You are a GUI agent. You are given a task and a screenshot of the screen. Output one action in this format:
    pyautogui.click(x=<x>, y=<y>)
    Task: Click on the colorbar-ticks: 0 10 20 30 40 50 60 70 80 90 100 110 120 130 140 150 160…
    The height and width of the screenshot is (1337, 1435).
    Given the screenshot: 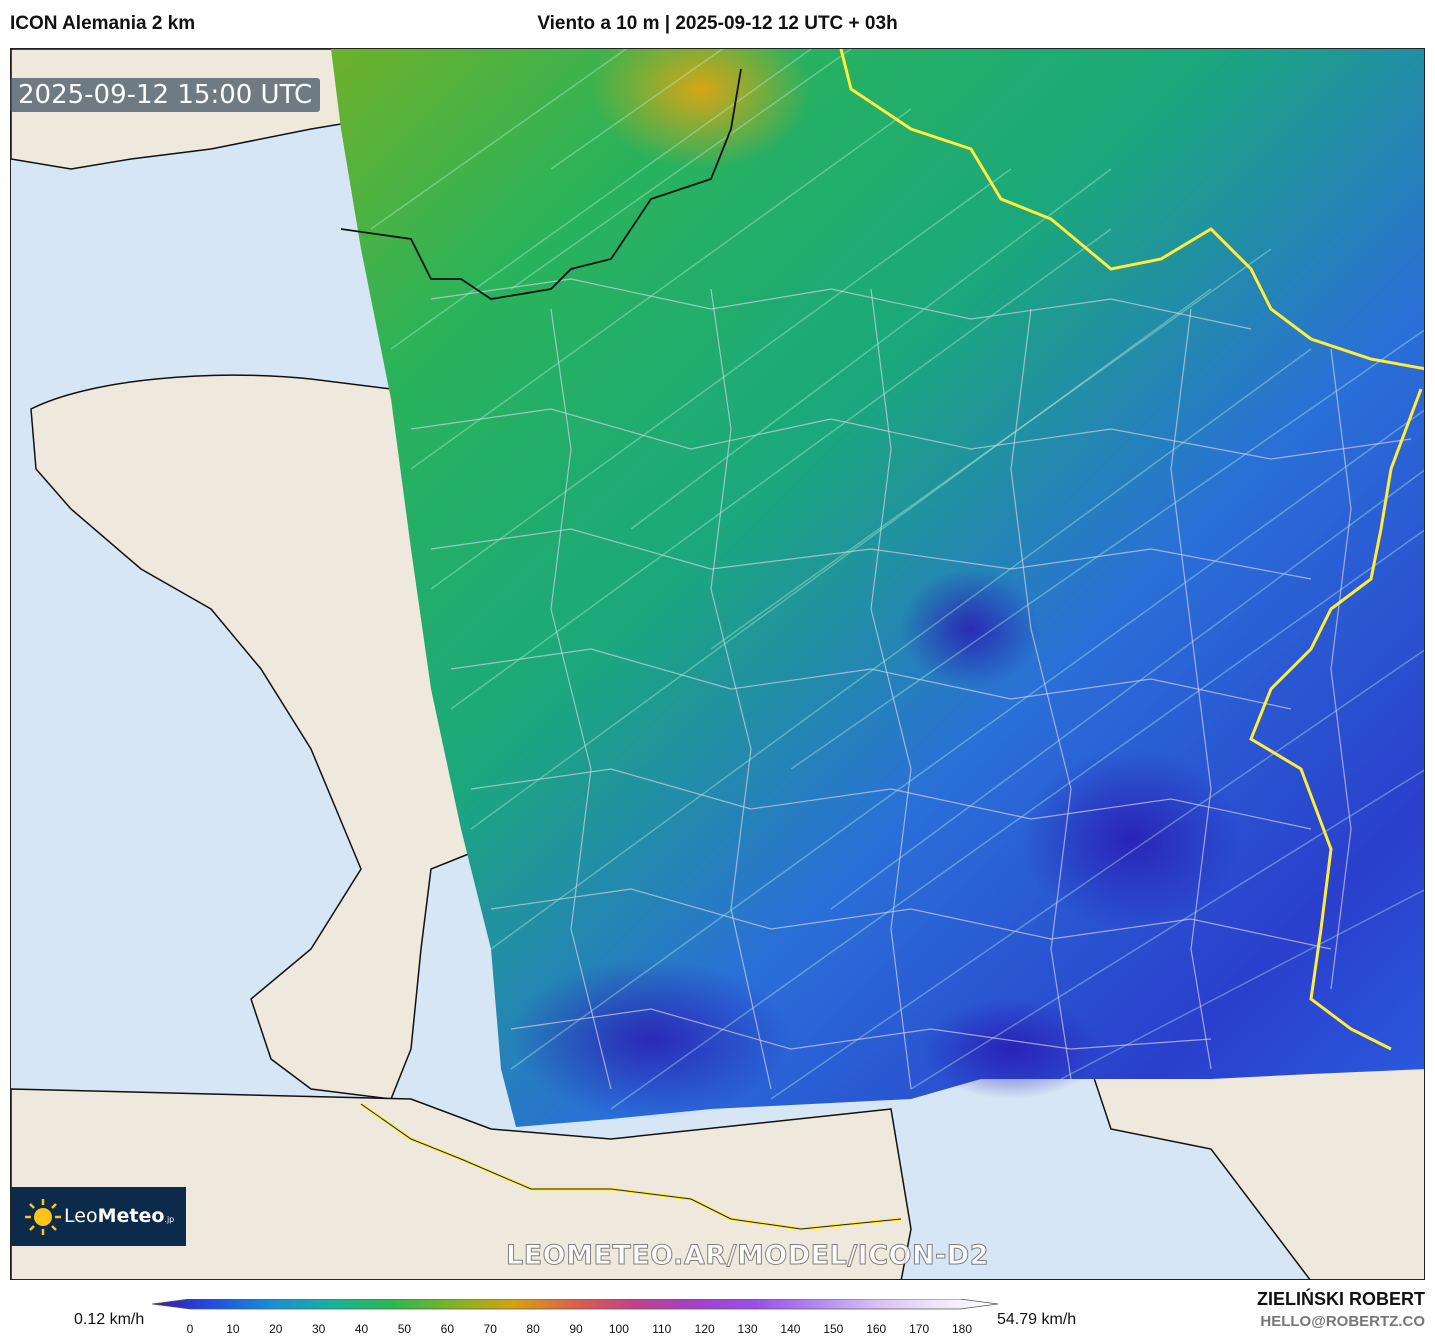 What is the action you would take?
    pyautogui.click(x=717, y=1329)
    